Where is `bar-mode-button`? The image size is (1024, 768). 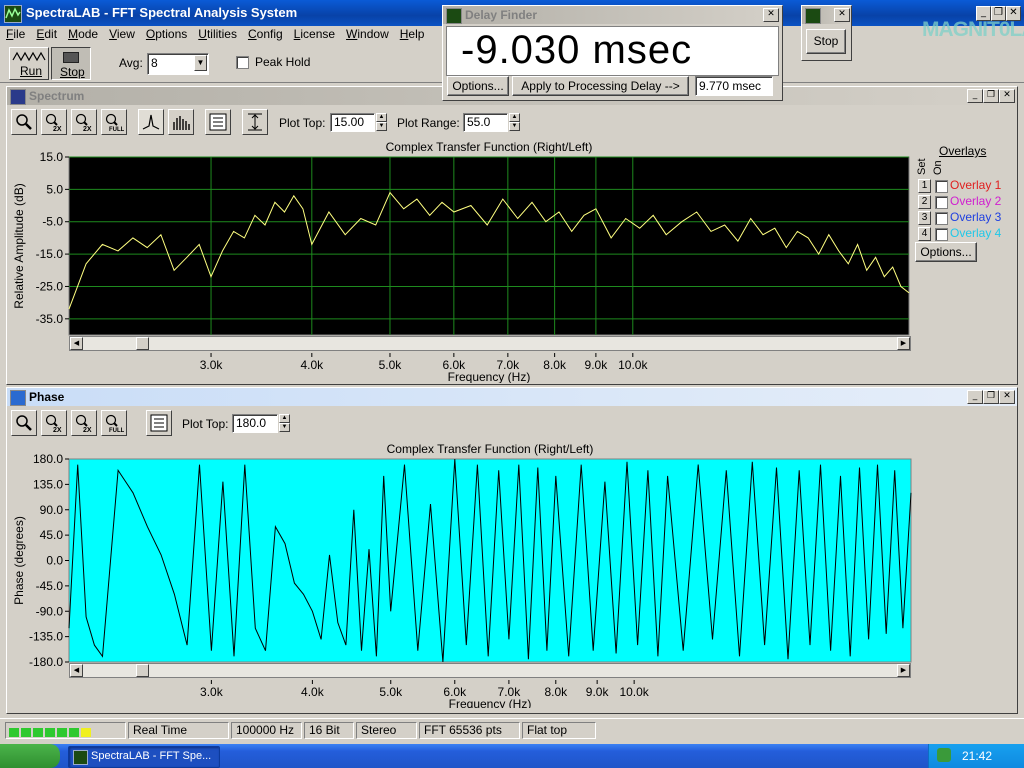
bar-mode-button is located at coordinates (181, 122).